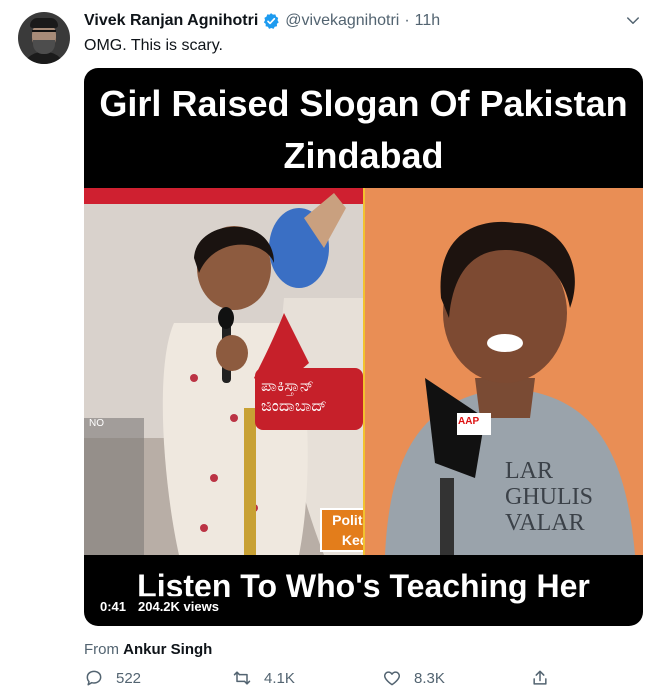 The height and width of the screenshot is (695, 662). Describe the element at coordinates (94, 678) in the screenshot. I see `reply-icon` at that location.